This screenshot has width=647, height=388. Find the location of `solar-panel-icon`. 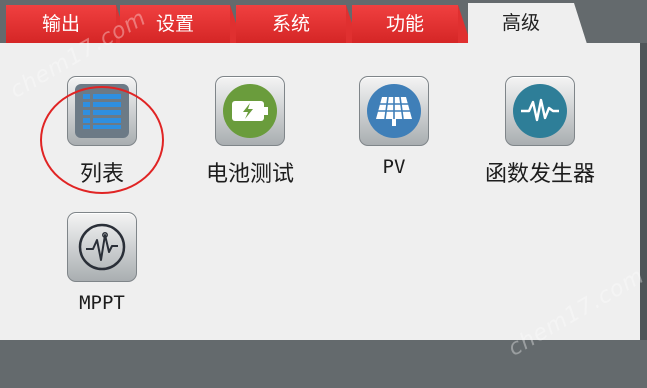

solar-panel-icon is located at coordinates (394, 111).